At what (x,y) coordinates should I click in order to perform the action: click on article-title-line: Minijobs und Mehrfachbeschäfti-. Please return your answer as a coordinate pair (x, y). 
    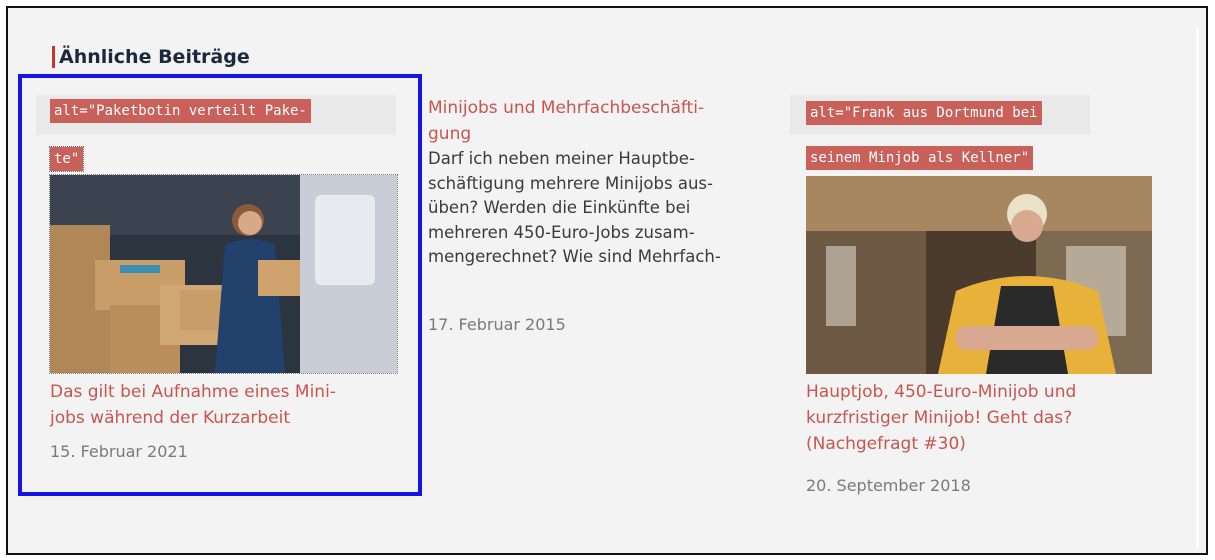
    Looking at the image, I should click on (566, 108).